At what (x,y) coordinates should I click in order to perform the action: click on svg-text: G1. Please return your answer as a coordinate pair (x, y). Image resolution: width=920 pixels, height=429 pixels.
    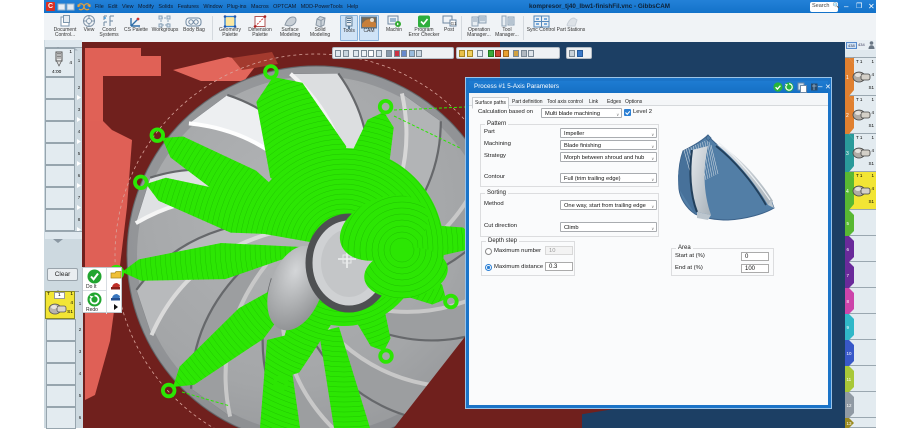
    Looking at the image, I should click on (453, 23).